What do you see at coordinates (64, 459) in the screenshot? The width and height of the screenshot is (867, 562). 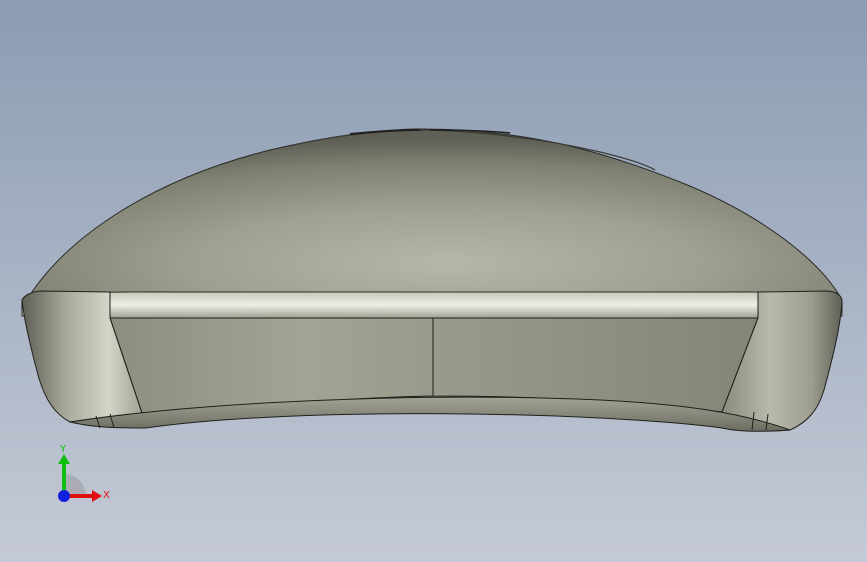 I see `y-axis-arrowhead` at bounding box center [64, 459].